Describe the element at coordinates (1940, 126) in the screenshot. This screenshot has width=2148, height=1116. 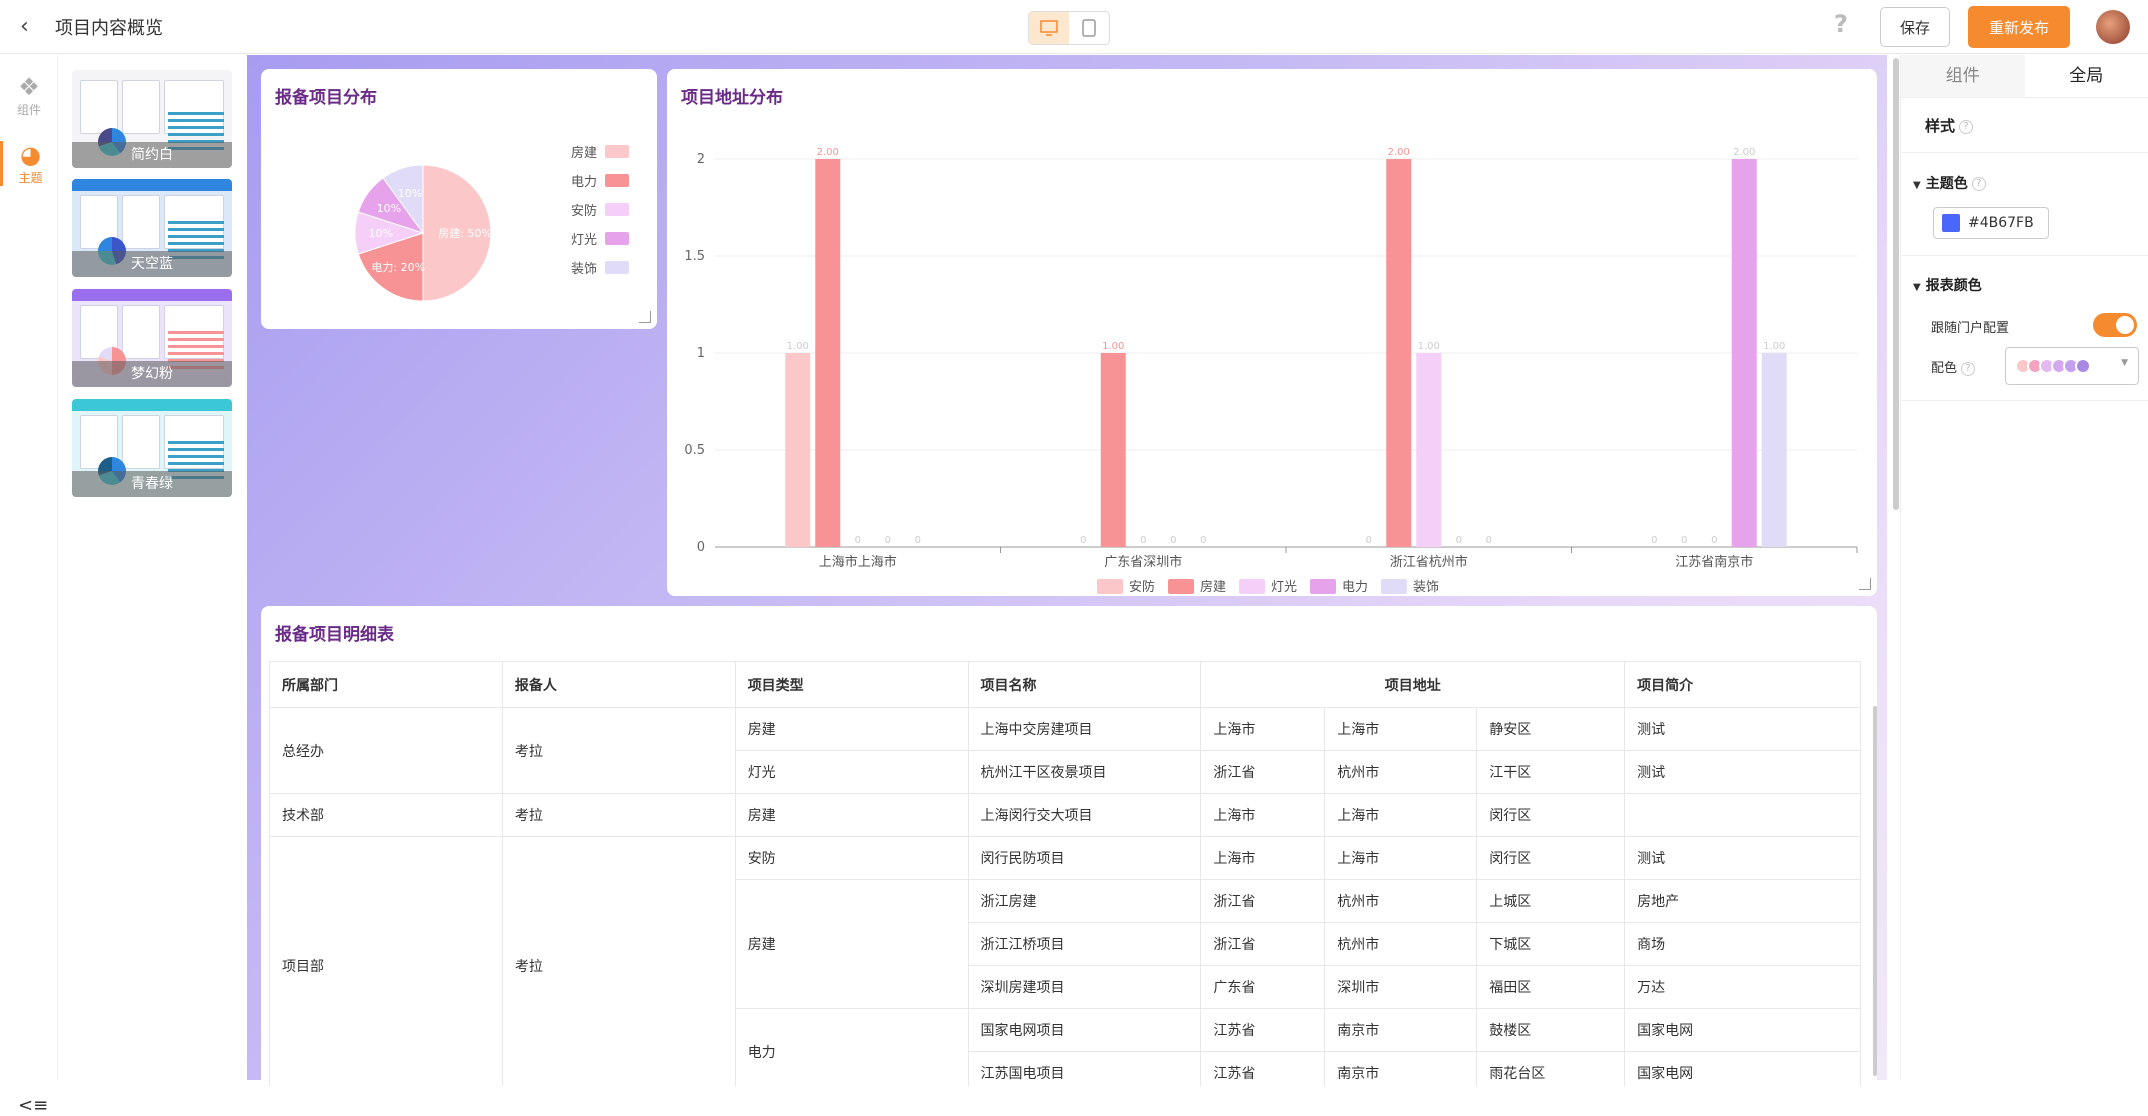
I see `style-label: 样式` at that location.